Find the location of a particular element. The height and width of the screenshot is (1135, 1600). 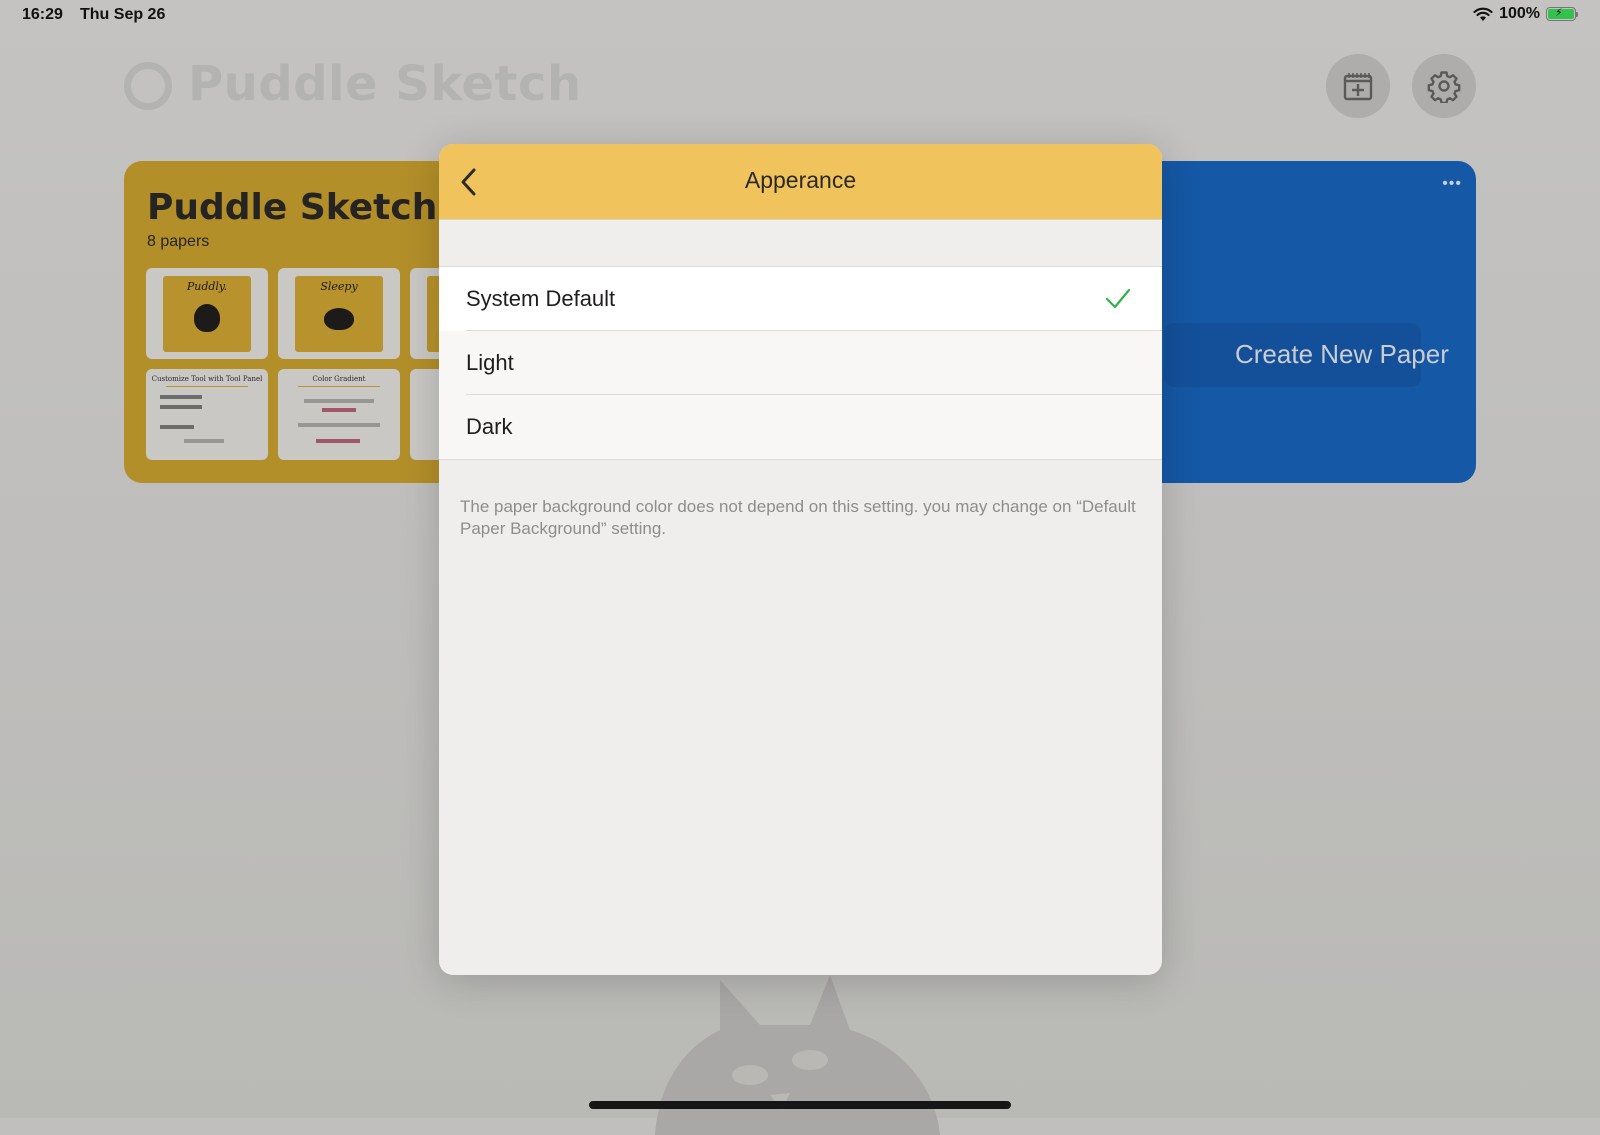

circle-logo-icon is located at coordinates (148, 86).